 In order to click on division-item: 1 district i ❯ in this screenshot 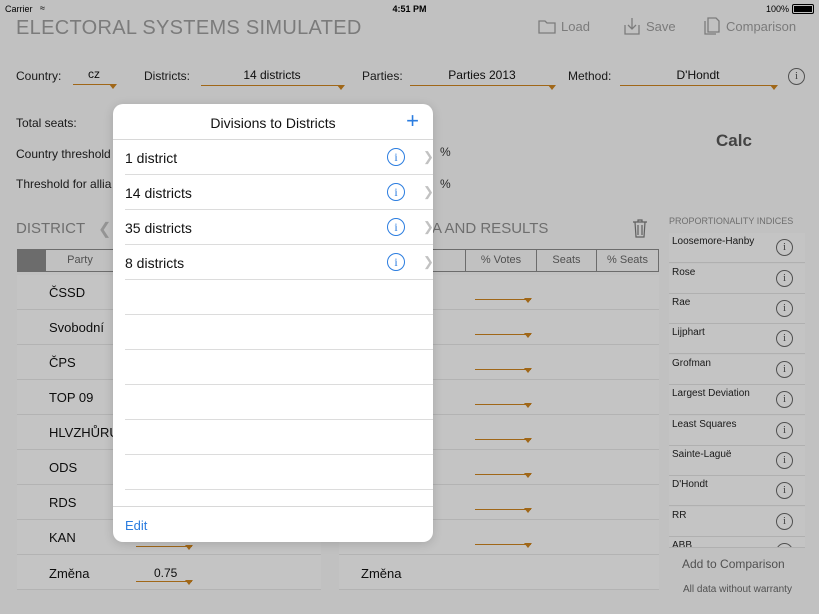, I will do `click(279, 157)`.